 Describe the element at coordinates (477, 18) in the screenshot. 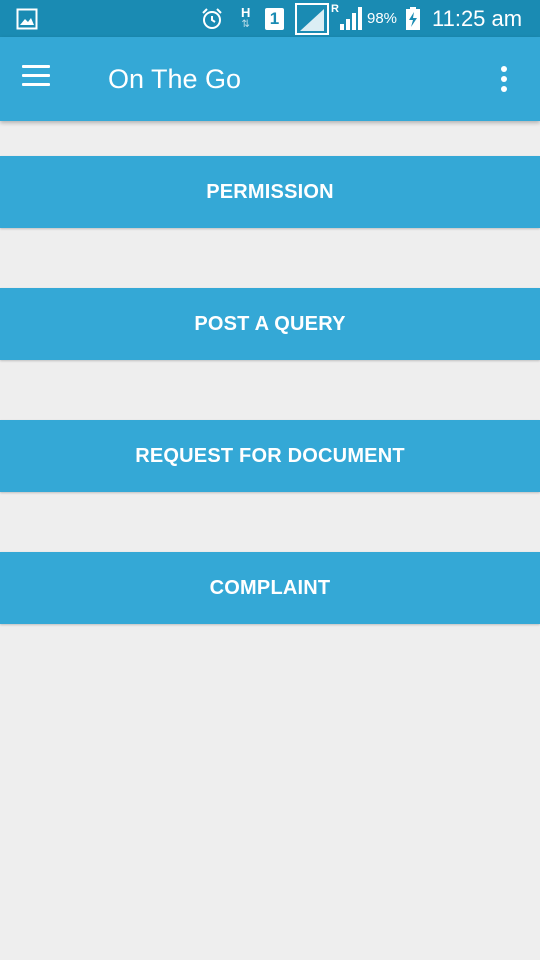

I see `clock: 11:25 am` at that location.